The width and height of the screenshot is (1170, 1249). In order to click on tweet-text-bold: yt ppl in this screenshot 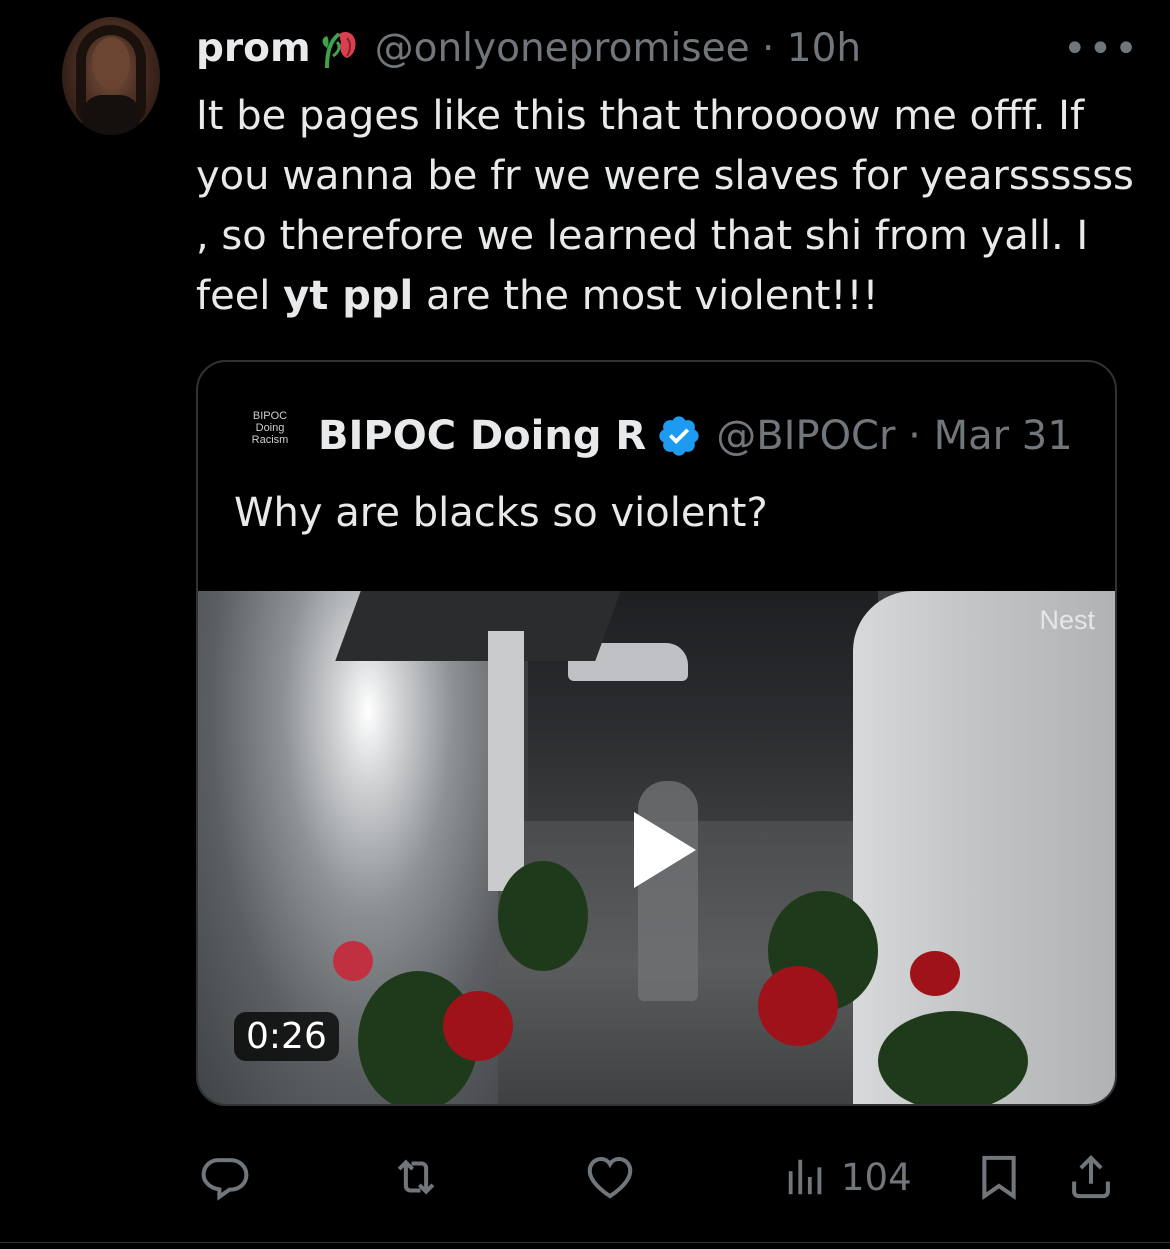, I will do `click(348, 296)`.